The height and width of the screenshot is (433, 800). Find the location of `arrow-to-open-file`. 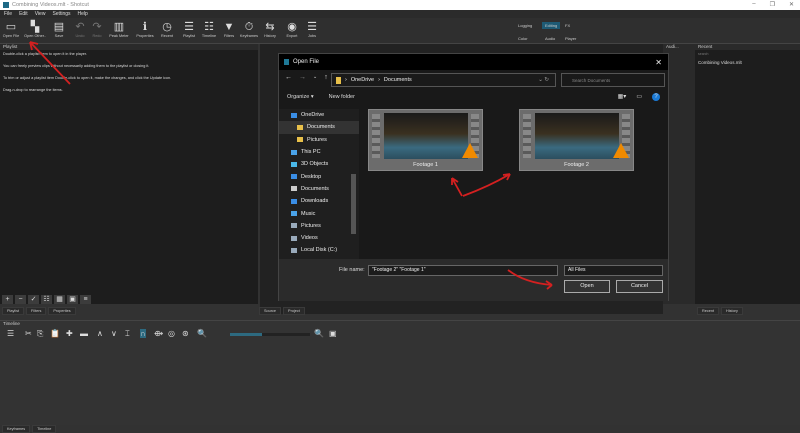

arrow-to-open-file is located at coordinates (50, 63).